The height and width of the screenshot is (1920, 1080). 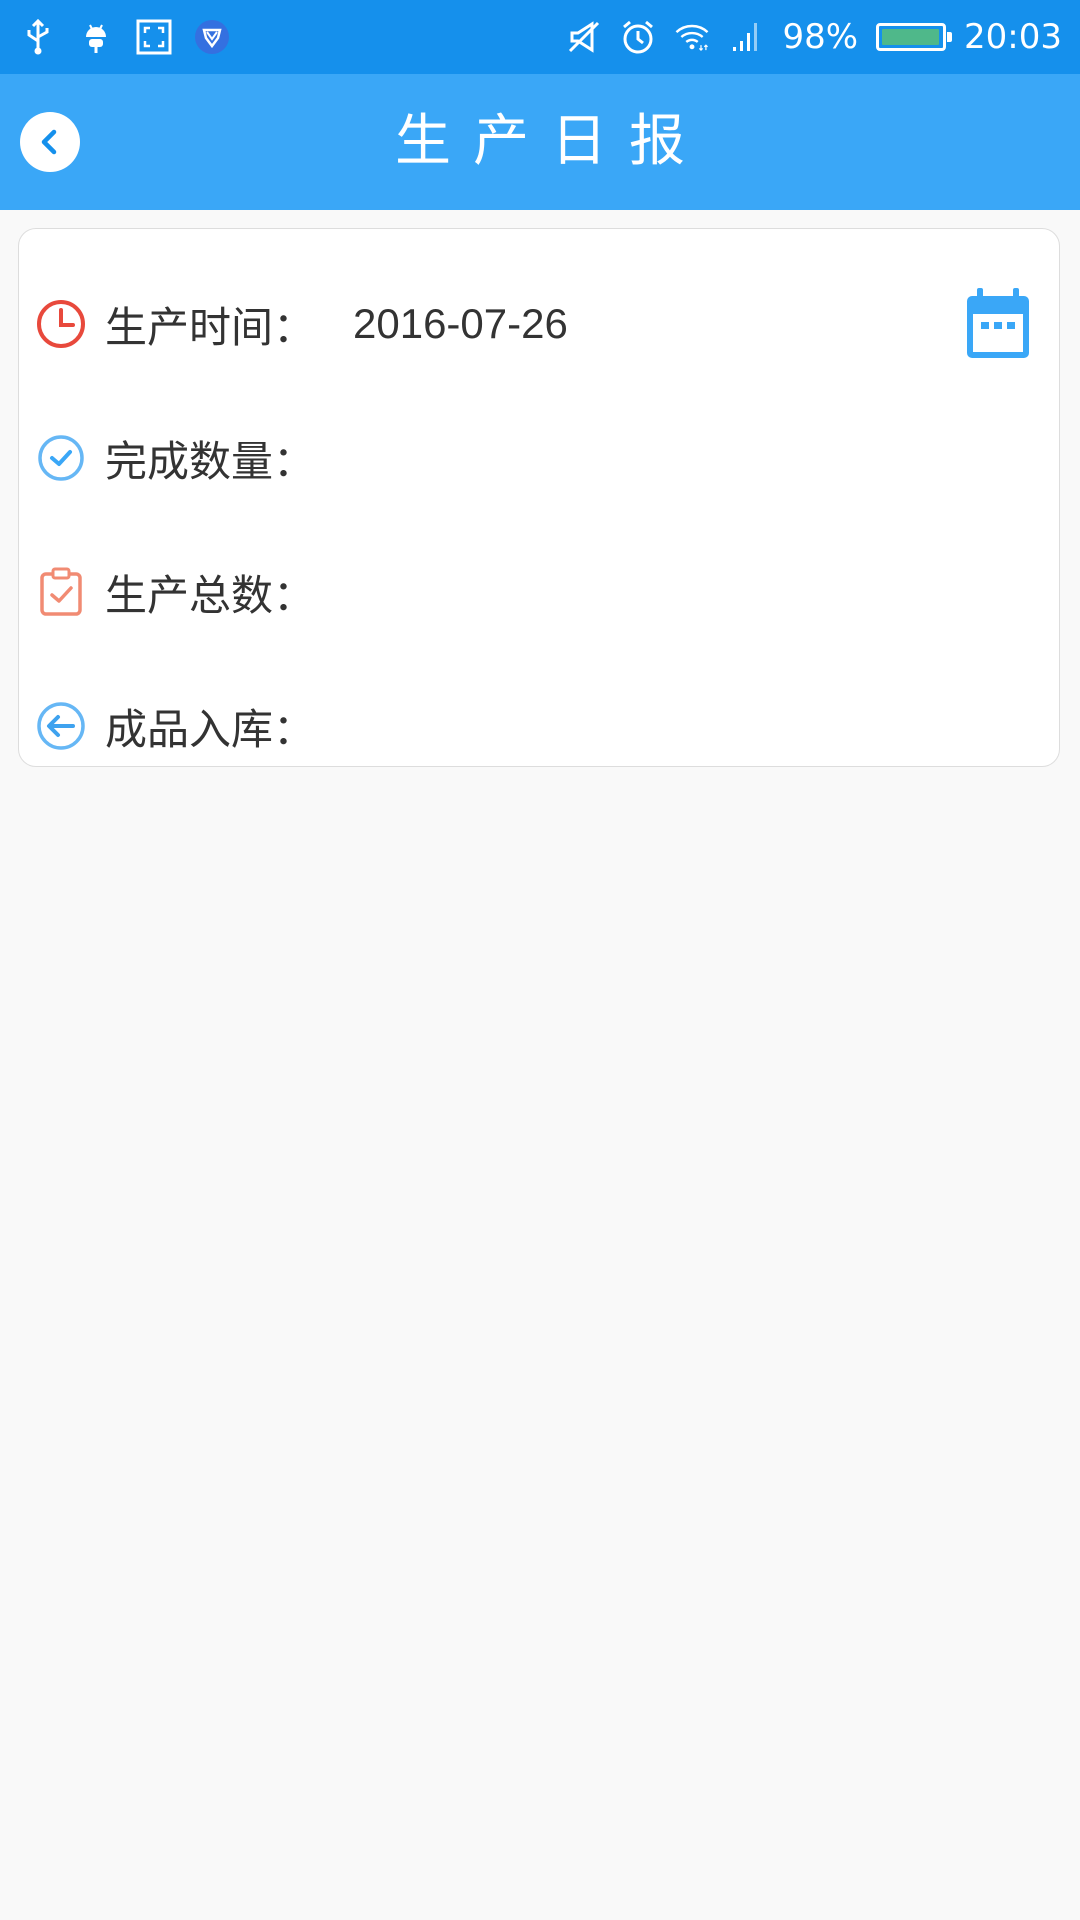 What do you see at coordinates (820, 37) in the screenshot?
I see `battery-percent: 98%` at bounding box center [820, 37].